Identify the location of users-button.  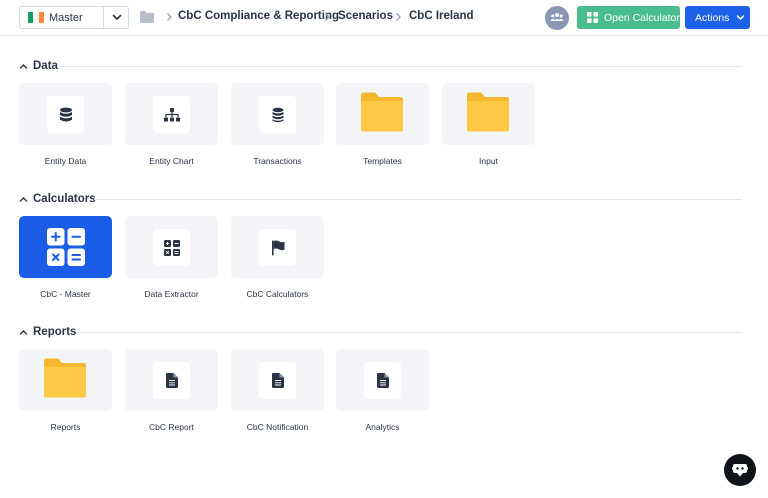
(557, 18).